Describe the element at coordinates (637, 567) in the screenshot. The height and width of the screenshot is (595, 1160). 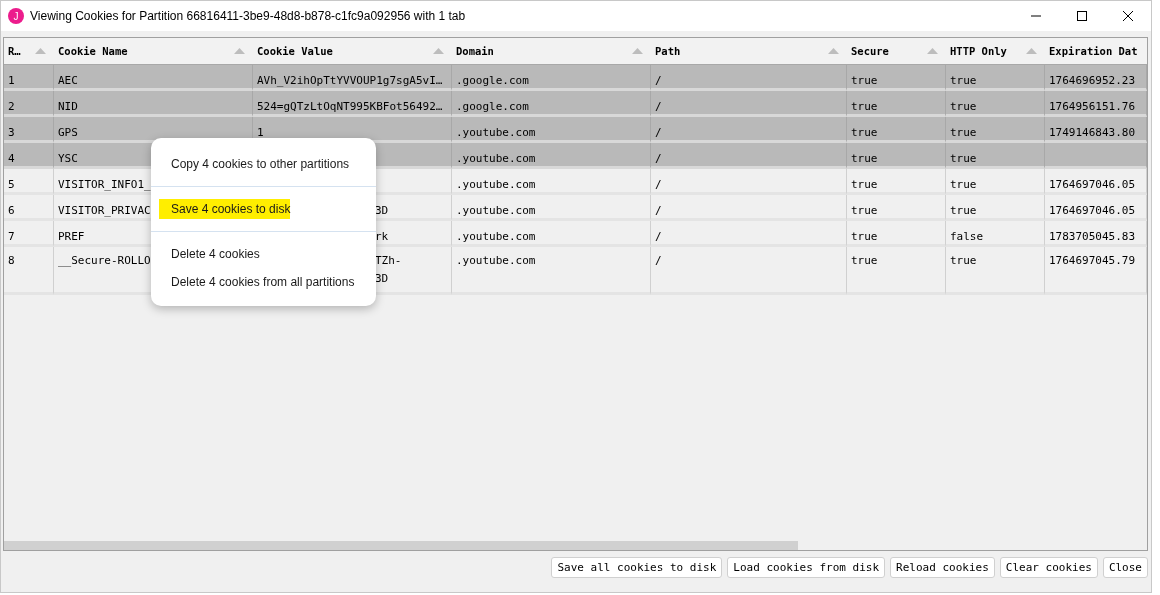
I see `action-button: Save all cookies to disk` at that location.